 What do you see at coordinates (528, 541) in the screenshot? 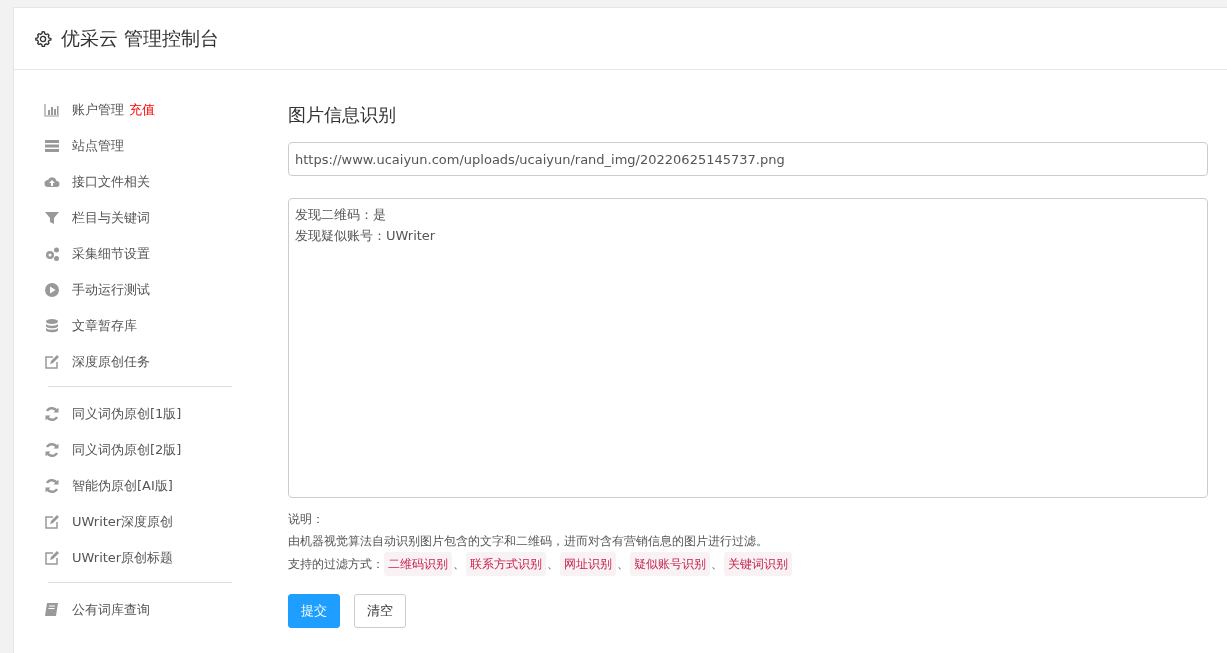
I see `notes-description: 由机器视觉算法自动识别图片包含的文字和二维码，进而对含有营销信息的图片进行过滤。` at bounding box center [528, 541].